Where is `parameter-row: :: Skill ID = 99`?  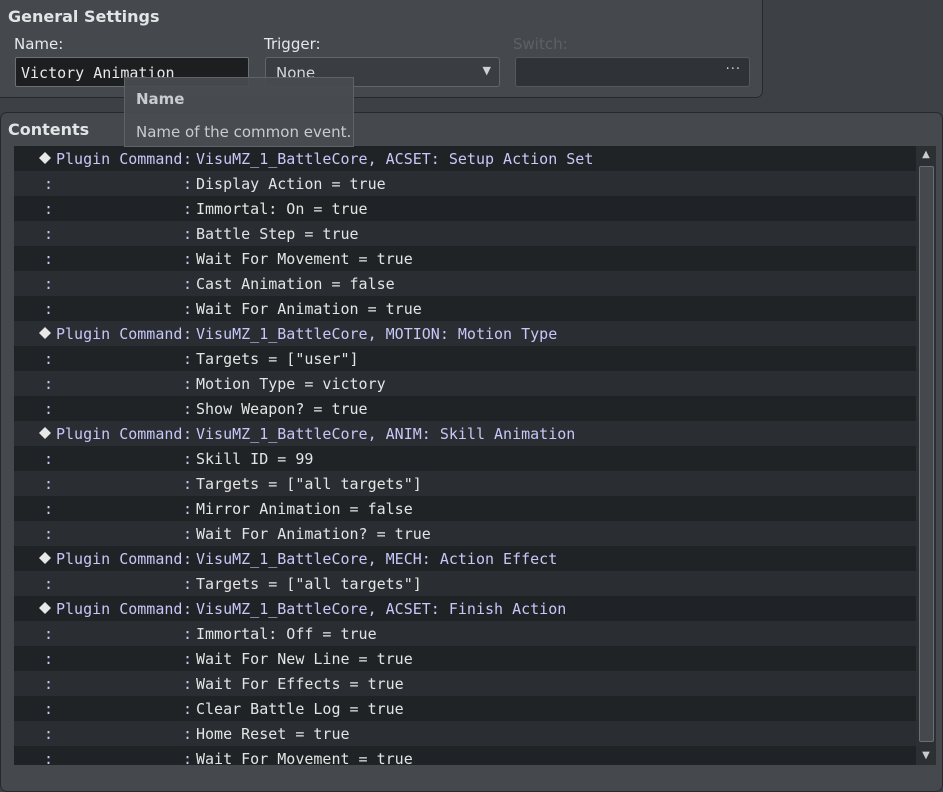 parameter-row: :: Skill ID = 99 is located at coordinates (465, 458).